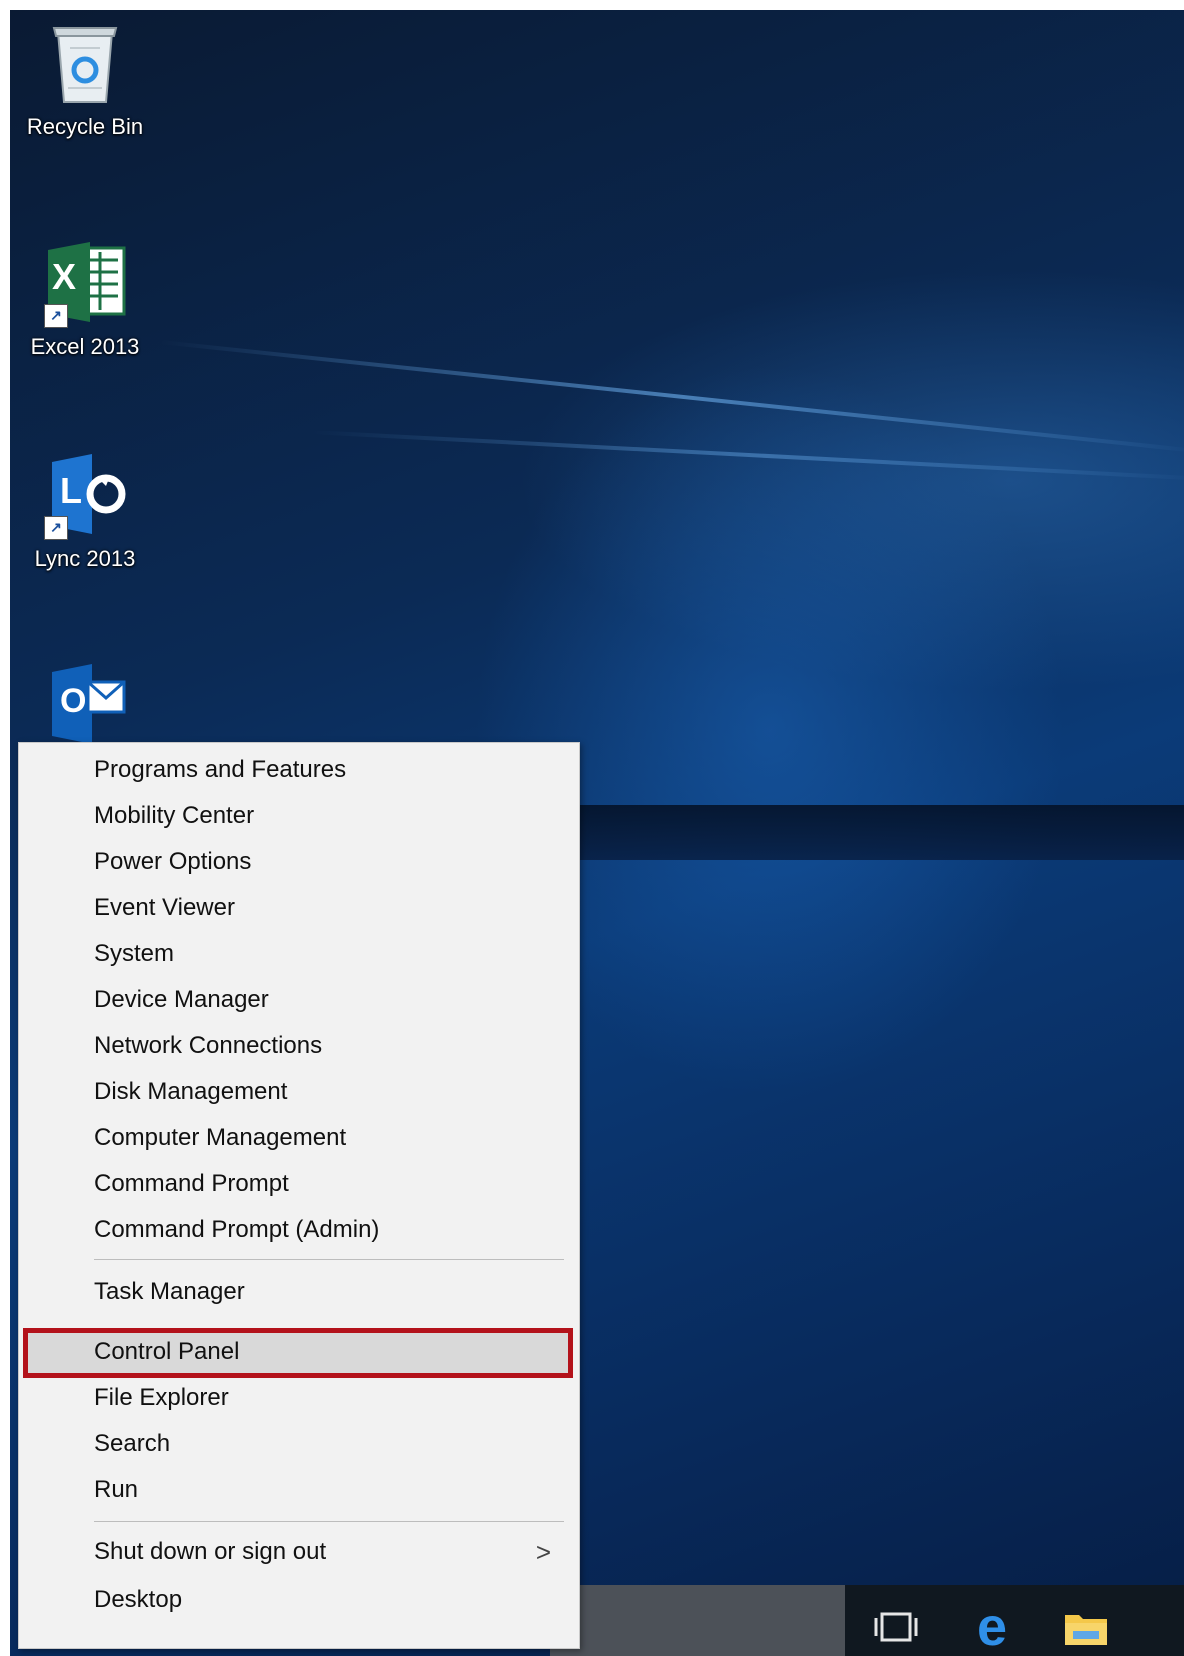  Describe the element at coordinates (299, 954) in the screenshot. I see `menu-item-system: System` at that location.